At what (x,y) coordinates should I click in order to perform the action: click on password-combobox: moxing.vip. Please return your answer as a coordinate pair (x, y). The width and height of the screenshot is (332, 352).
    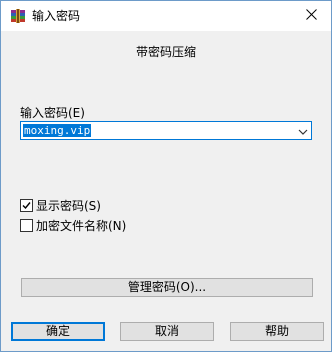
    Looking at the image, I should click on (166, 130).